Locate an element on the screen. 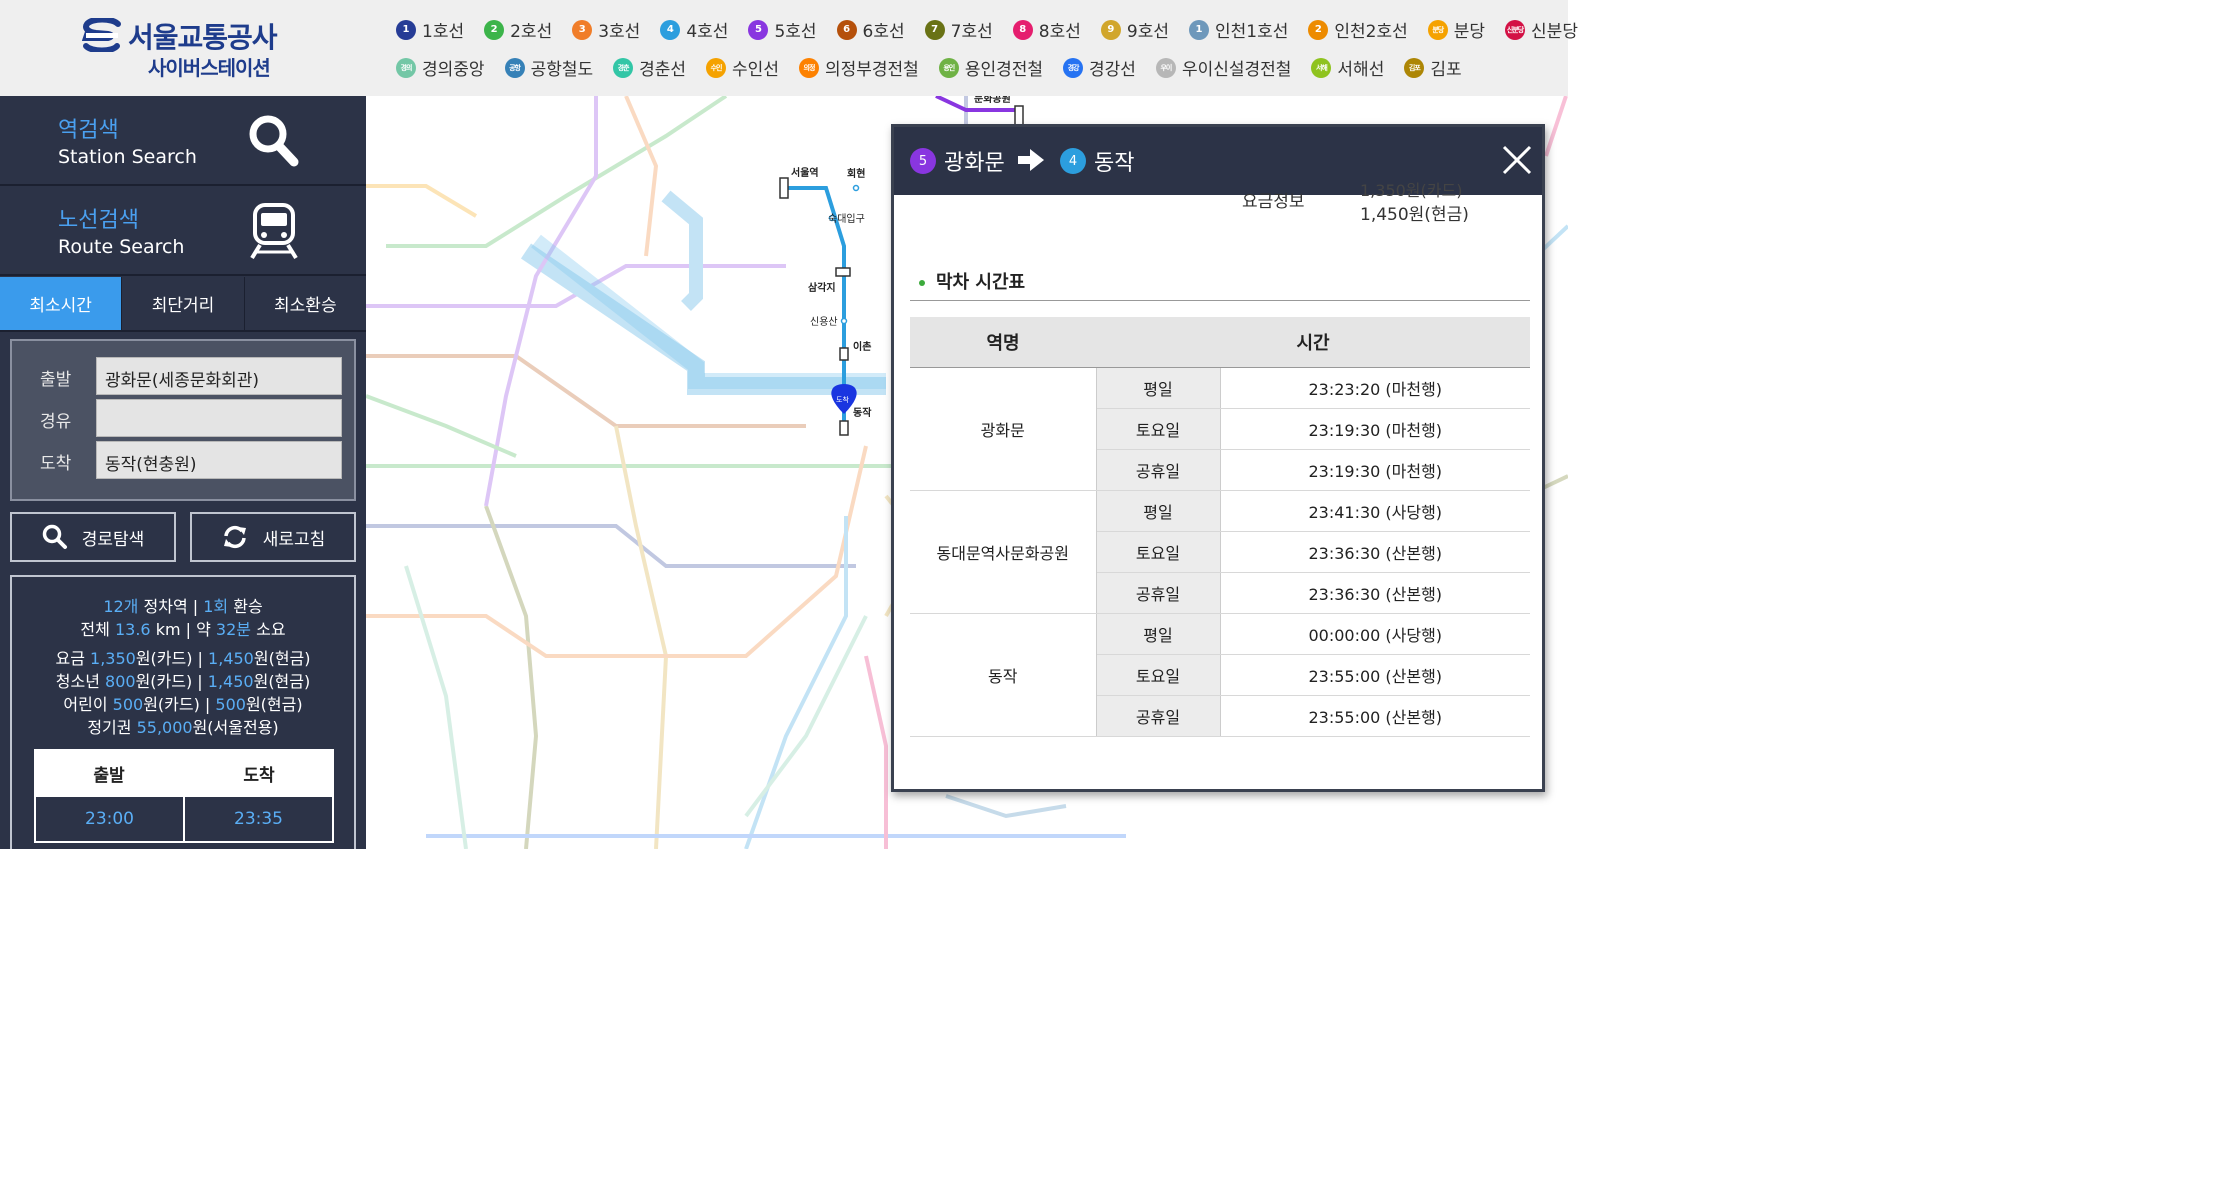  arrow-right-icon is located at coordinates (1031, 160).